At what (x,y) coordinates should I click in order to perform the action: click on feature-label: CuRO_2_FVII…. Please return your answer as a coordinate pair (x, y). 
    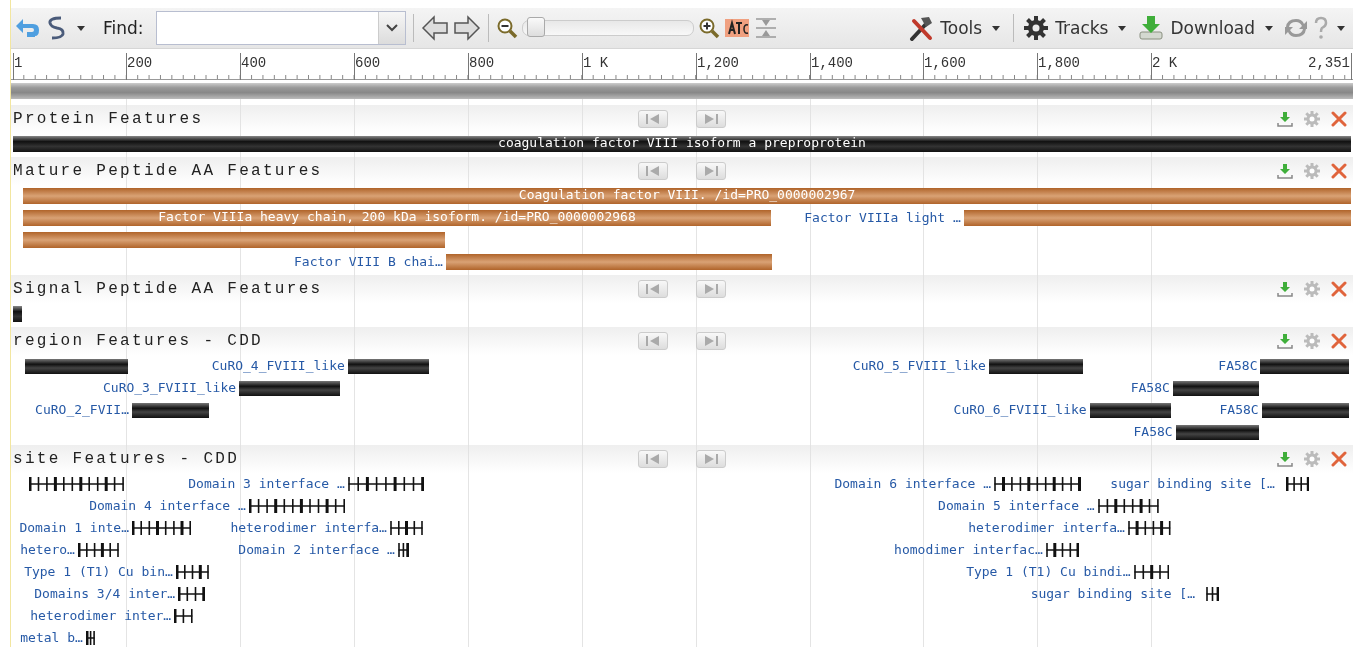
    Looking at the image, I should click on (82, 410).